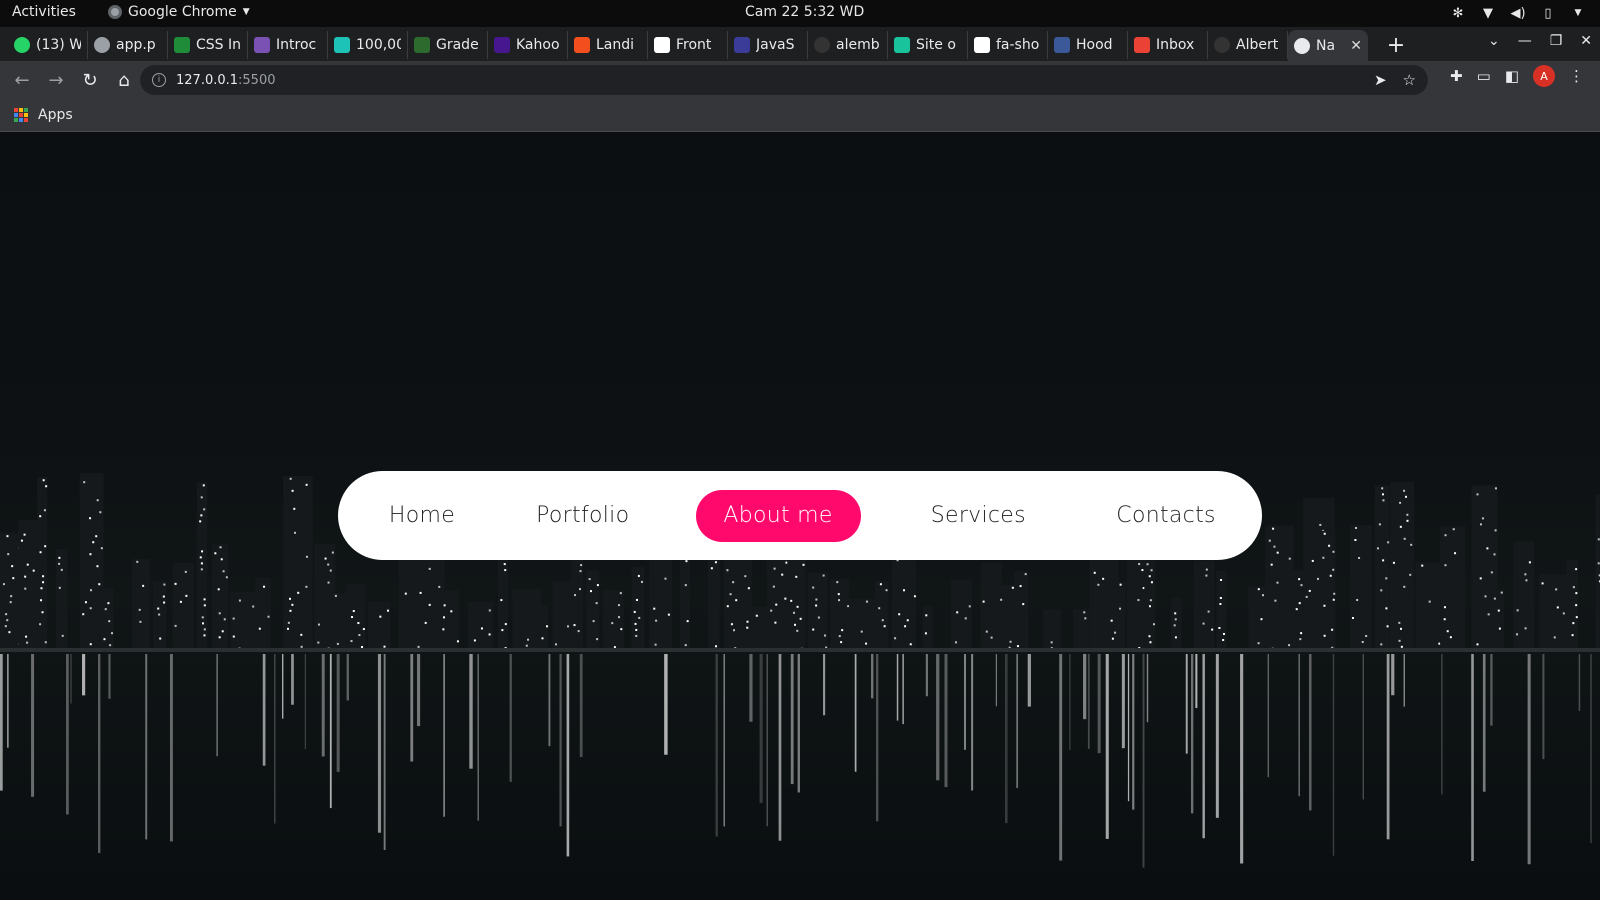 The width and height of the screenshot is (1600, 900). Describe the element at coordinates (775, 45) in the screenshot. I see `tab-label: JavaS` at that location.